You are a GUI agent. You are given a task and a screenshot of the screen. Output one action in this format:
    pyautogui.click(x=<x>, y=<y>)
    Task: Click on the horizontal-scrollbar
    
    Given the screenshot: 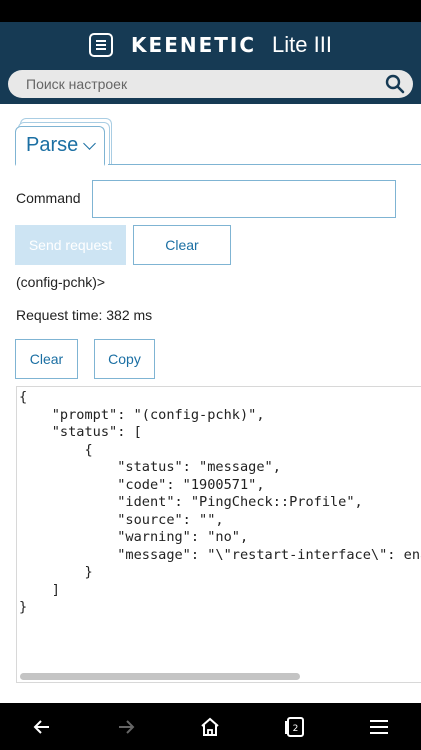 What is the action you would take?
    pyautogui.click(x=219, y=676)
    